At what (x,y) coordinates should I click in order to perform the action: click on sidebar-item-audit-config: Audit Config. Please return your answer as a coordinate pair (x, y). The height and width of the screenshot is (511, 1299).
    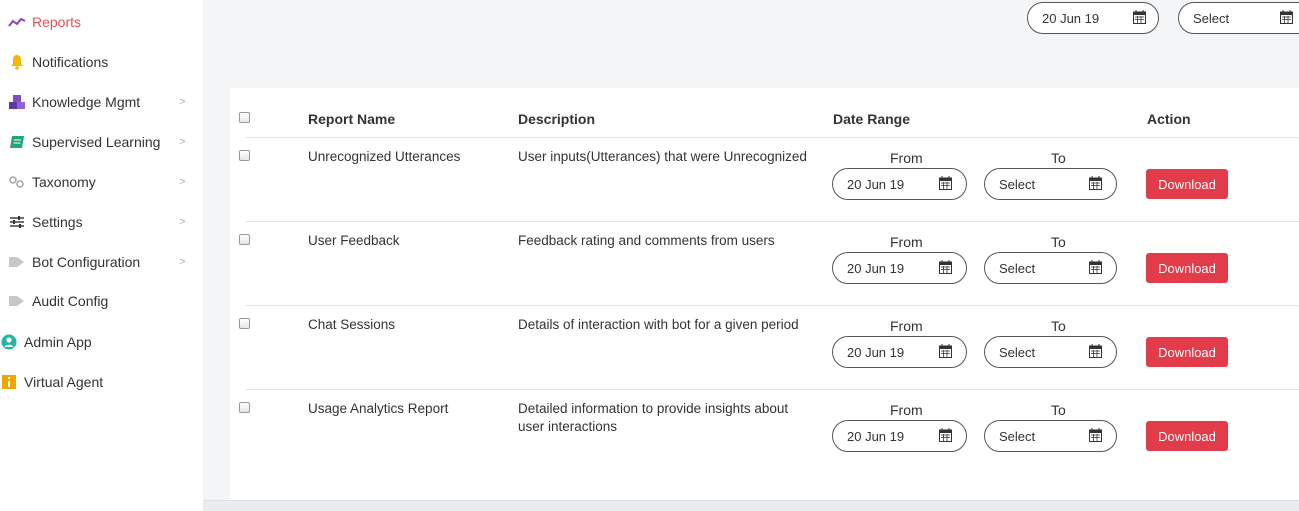
    Looking at the image, I should click on (109, 301).